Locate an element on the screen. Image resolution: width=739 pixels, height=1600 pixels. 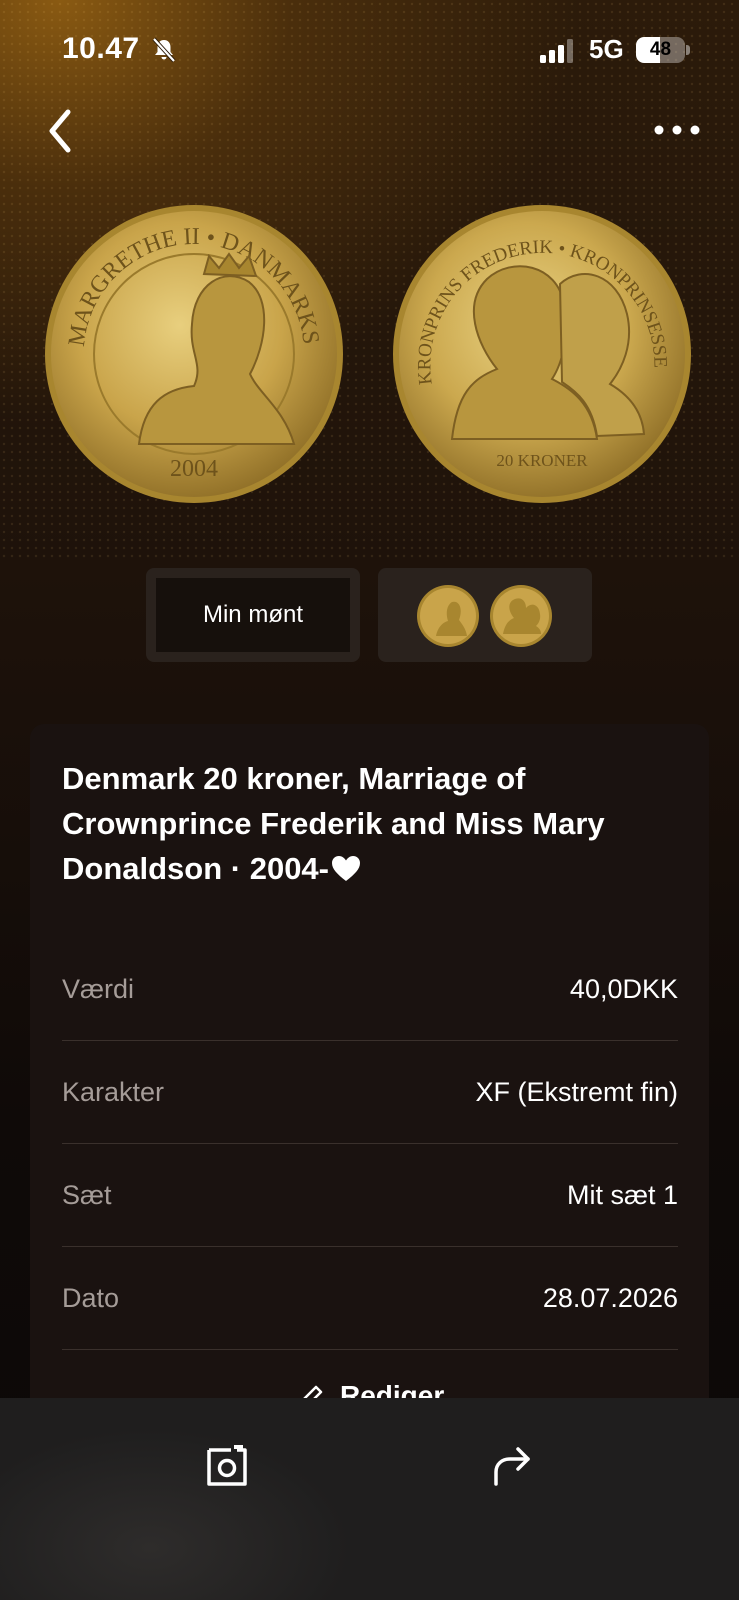
camera-icon is located at coordinates (227, 1466).